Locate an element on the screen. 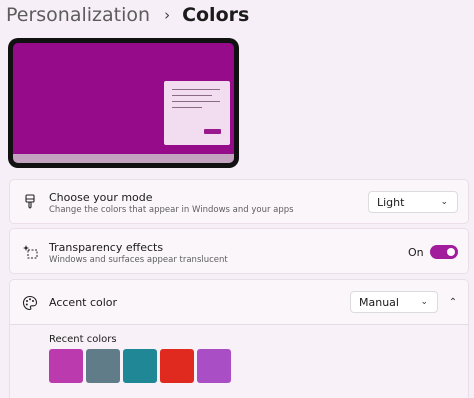 This screenshot has width=474, height=398. transparency-toggle is located at coordinates (444, 252).